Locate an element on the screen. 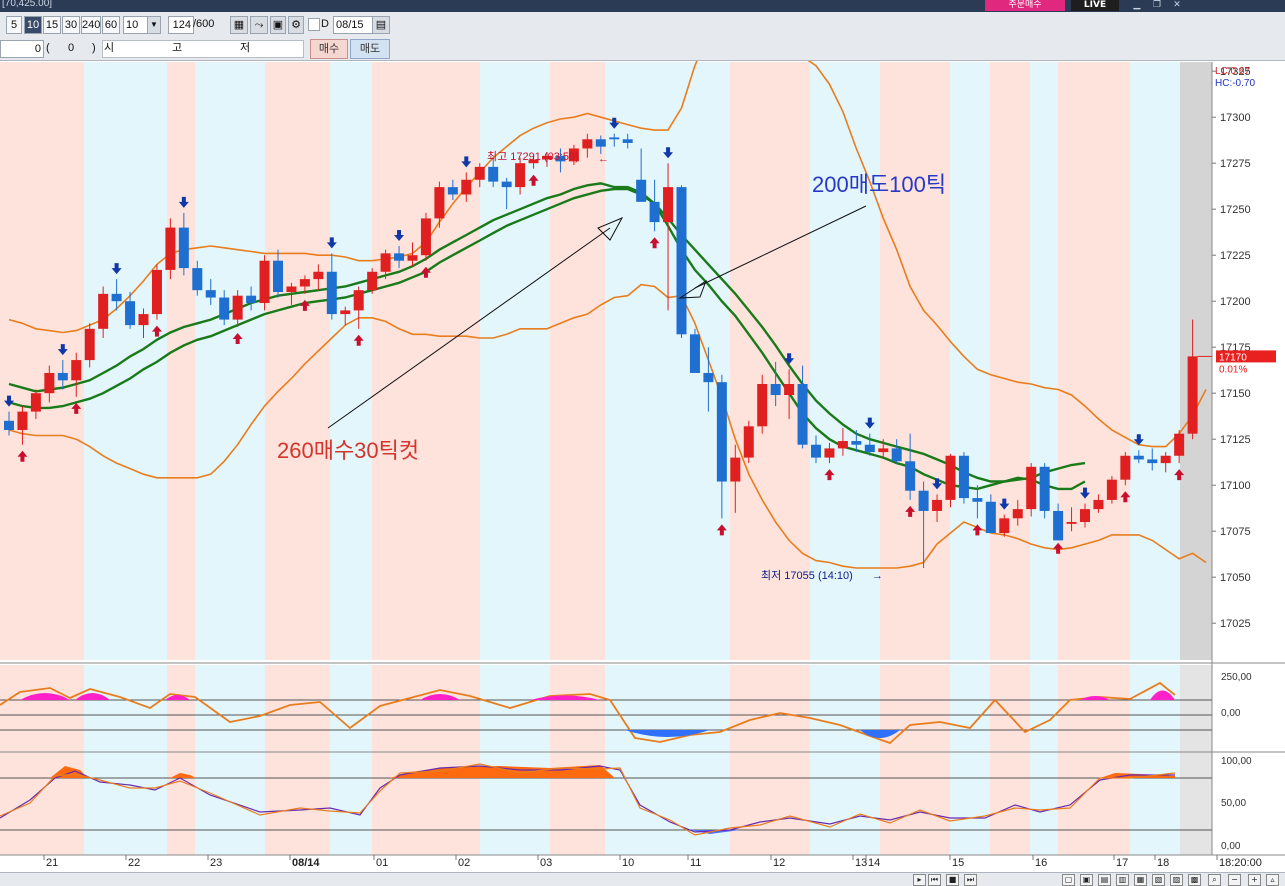 Image resolution: width=1285 pixels, height=886 pixels. count-input: 124 is located at coordinates (181, 25).